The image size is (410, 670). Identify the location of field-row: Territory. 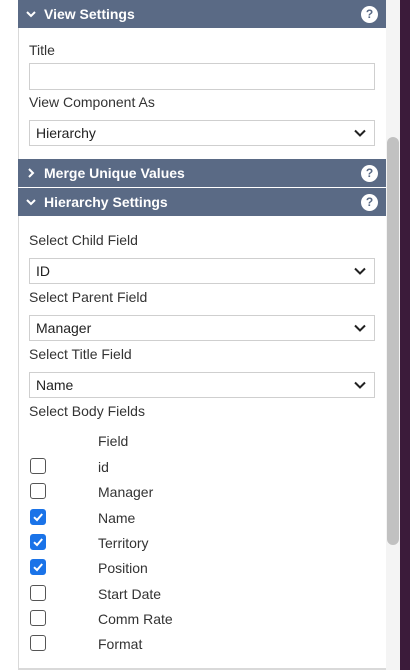
(199, 543).